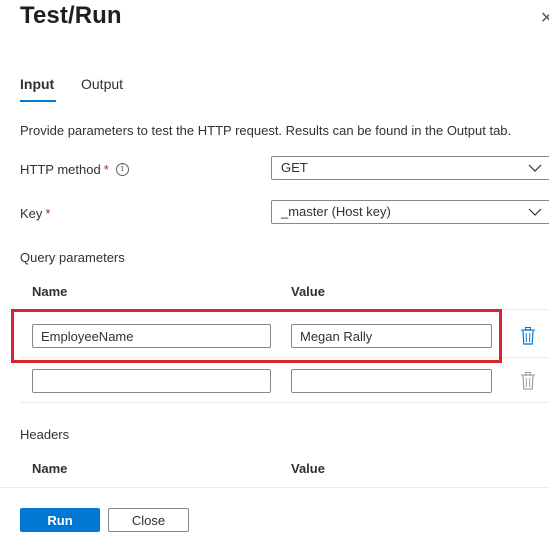 The height and width of the screenshot is (543, 549). Describe the element at coordinates (45, 434) in the screenshot. I see `headers-label: Headers` at that location.